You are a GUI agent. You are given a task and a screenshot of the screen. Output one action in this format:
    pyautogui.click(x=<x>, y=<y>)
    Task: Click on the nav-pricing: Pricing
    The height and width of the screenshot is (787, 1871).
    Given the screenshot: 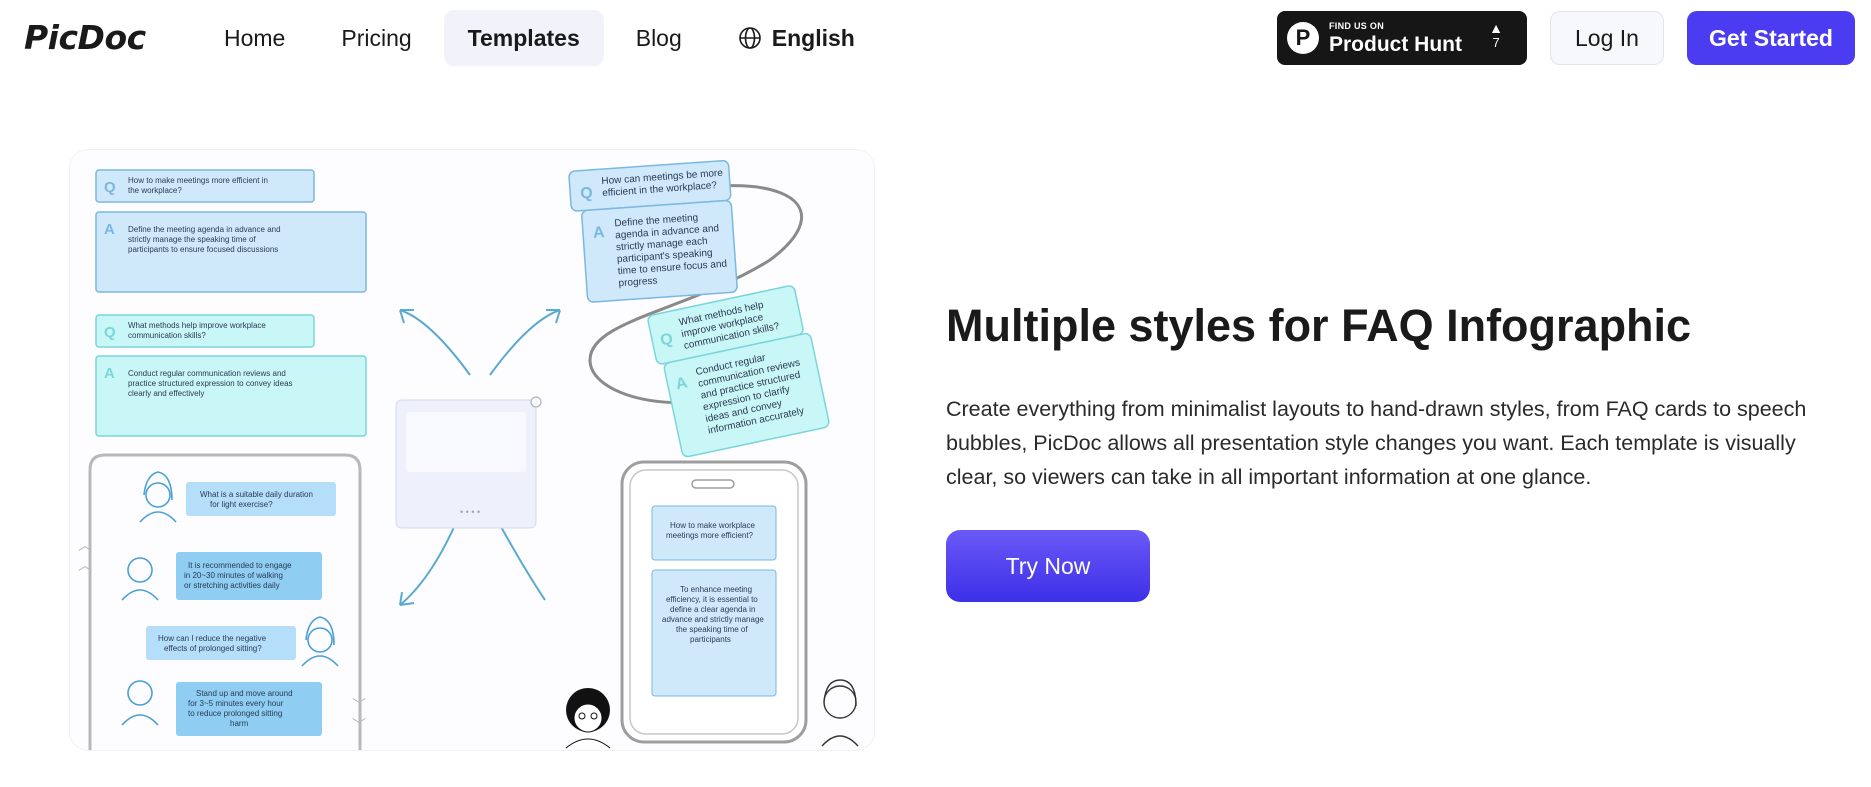 What is the action you would take?
    pyautogui.click(x=376, y=38)
    